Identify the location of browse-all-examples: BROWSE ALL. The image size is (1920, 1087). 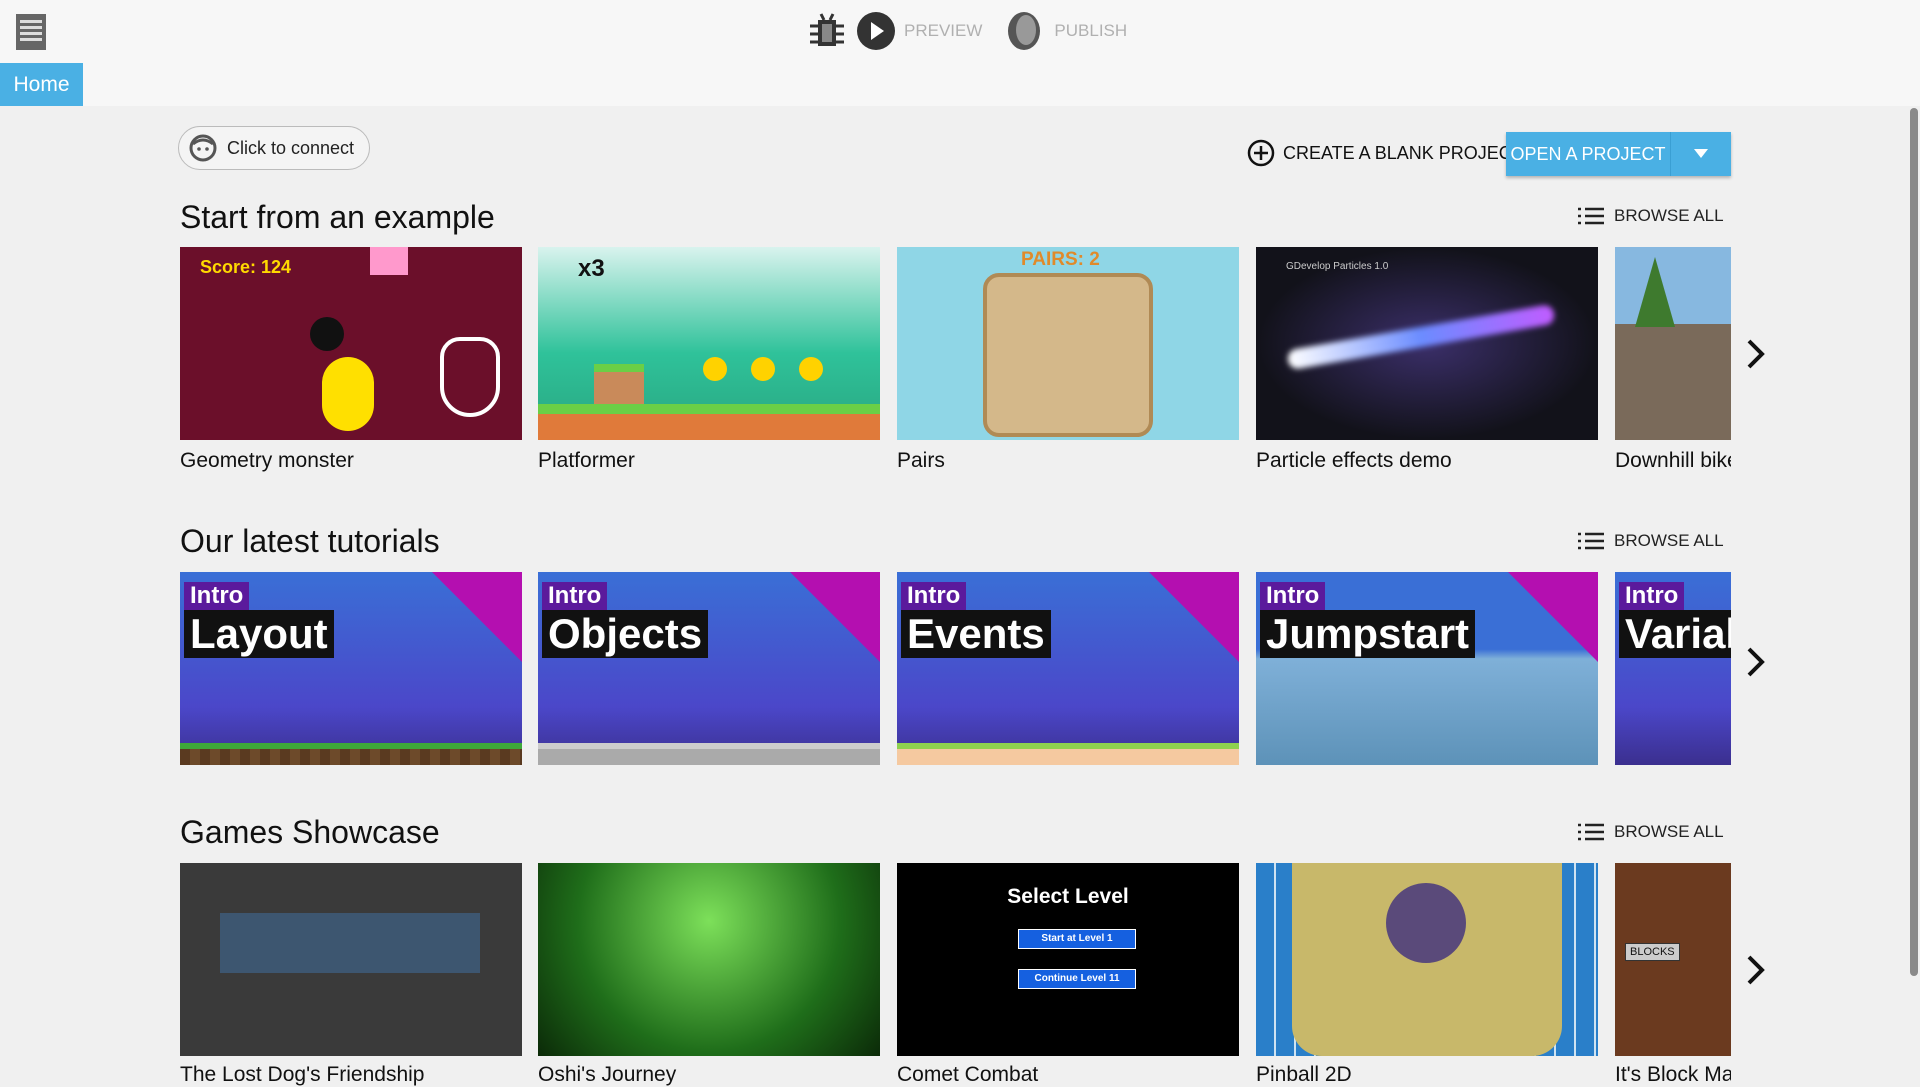
(1651, 216).